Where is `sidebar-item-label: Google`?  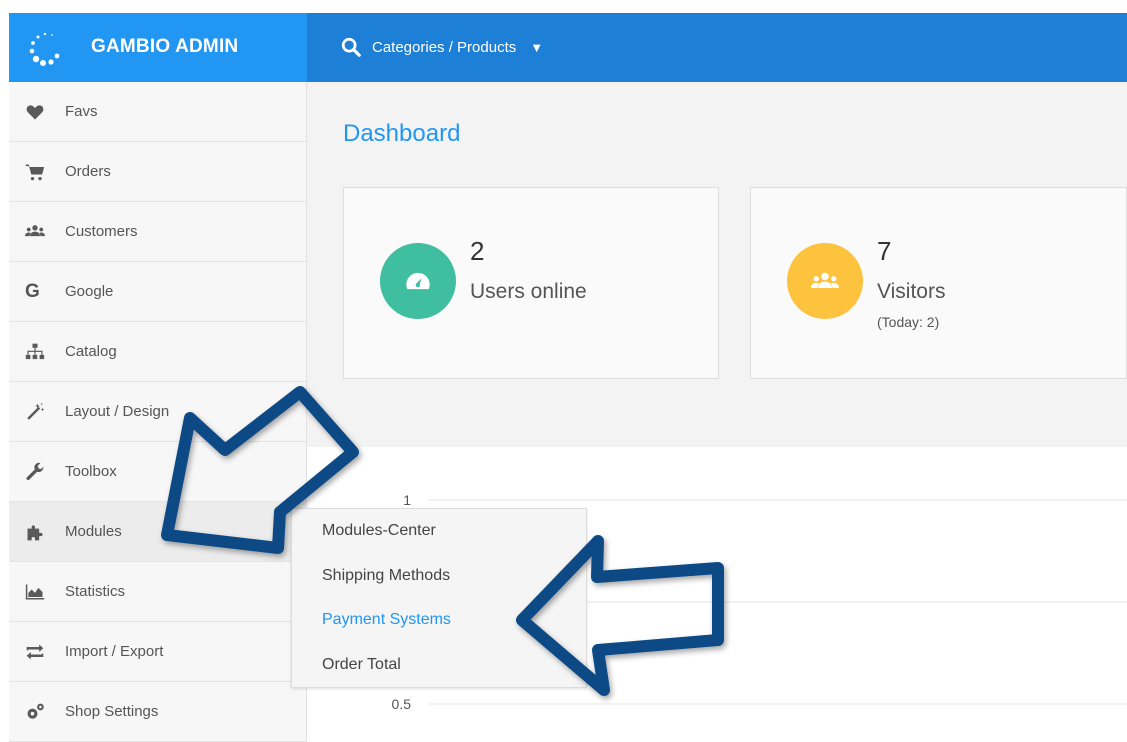
sidebar-item-label: Google is located at coordinates (89, 291).